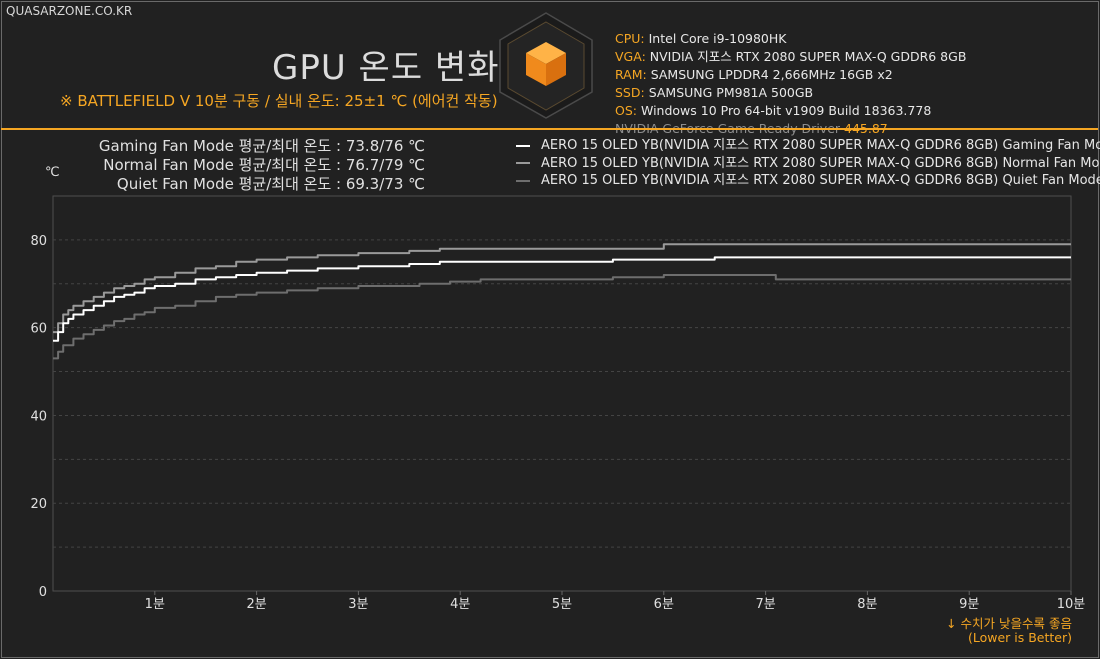  What do you see at coordinates (38, 504) in the screenshot?
I see `y-tick-label: 20` at bounding box center [38, 504].